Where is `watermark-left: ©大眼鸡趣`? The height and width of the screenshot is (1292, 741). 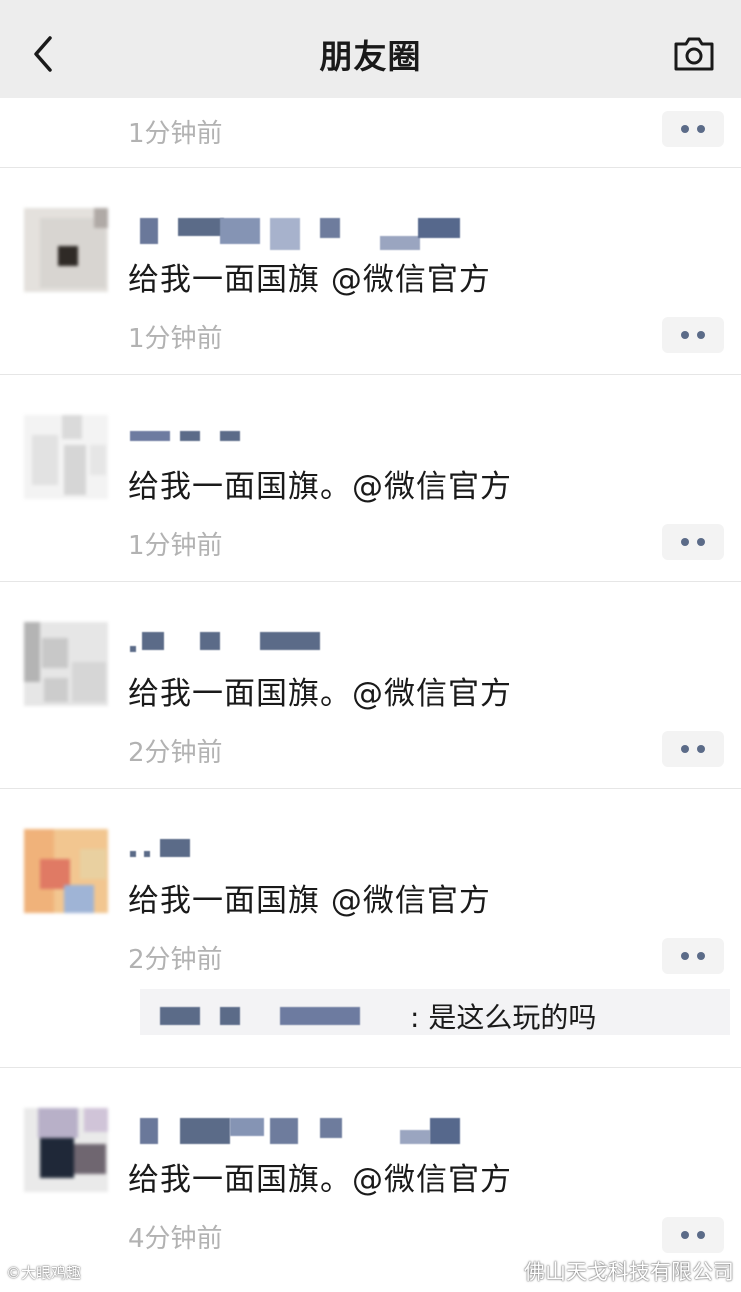 watermark-left: ©大眼鸡趣 is located at coordinates (44, 1273).